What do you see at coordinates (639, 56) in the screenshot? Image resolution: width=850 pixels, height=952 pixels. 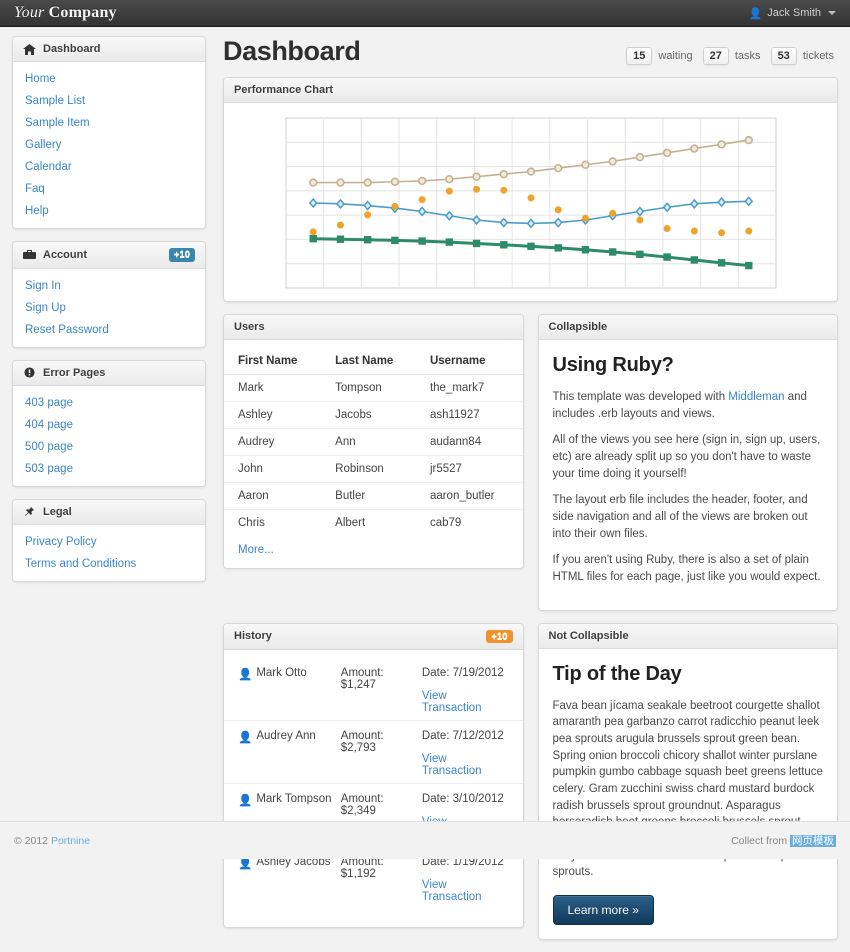 I see `stat-count-waiting: 15` at bounding box center [639, 56].